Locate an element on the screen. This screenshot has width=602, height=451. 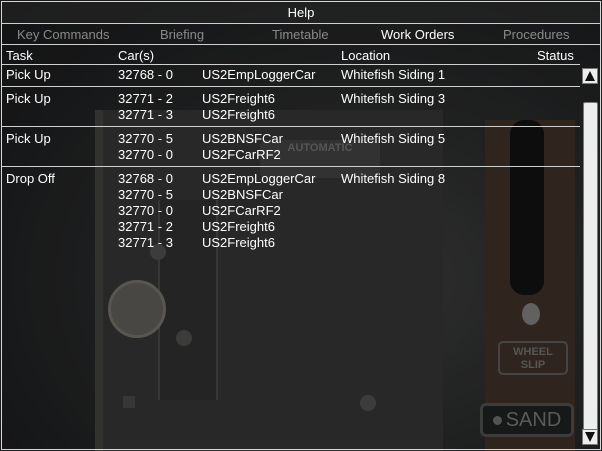
order-cars: 32770 - 5 US2BNSFCar 32770 - 0 US2FCarRF2 is located at coordinates (349, 147).